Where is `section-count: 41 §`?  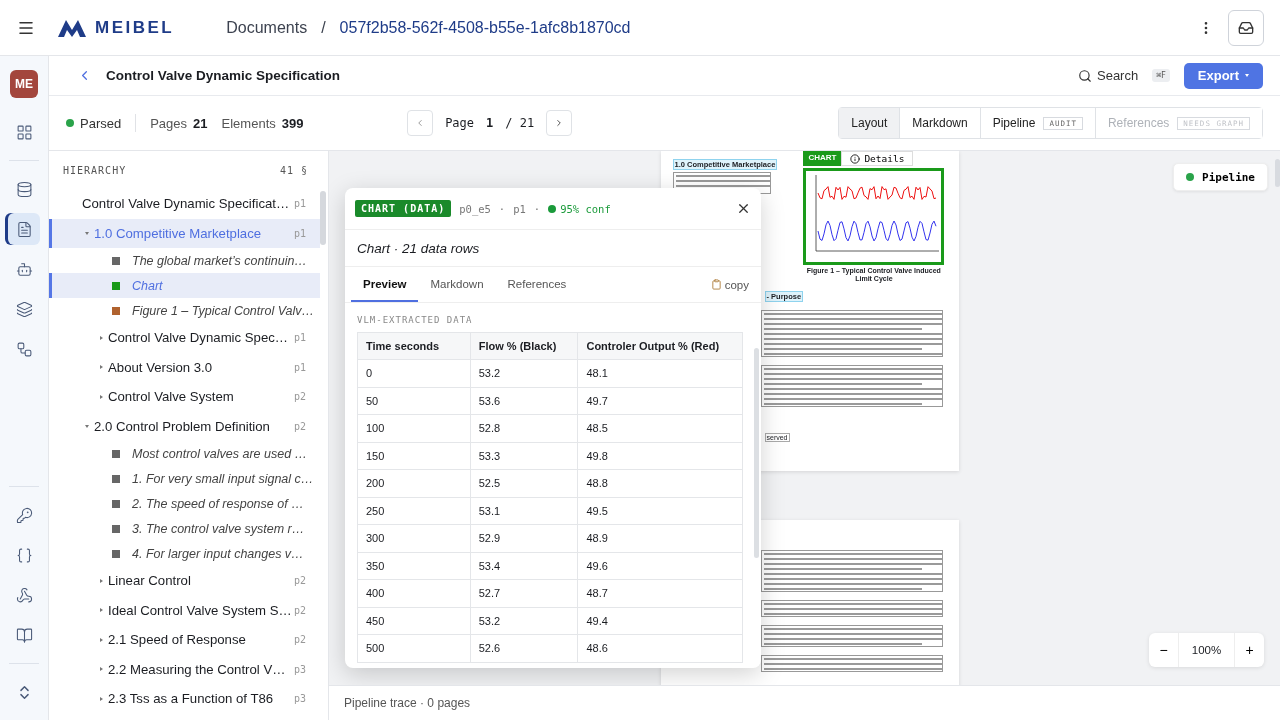
section-count: 41 § is located at coordinates (293, 170).